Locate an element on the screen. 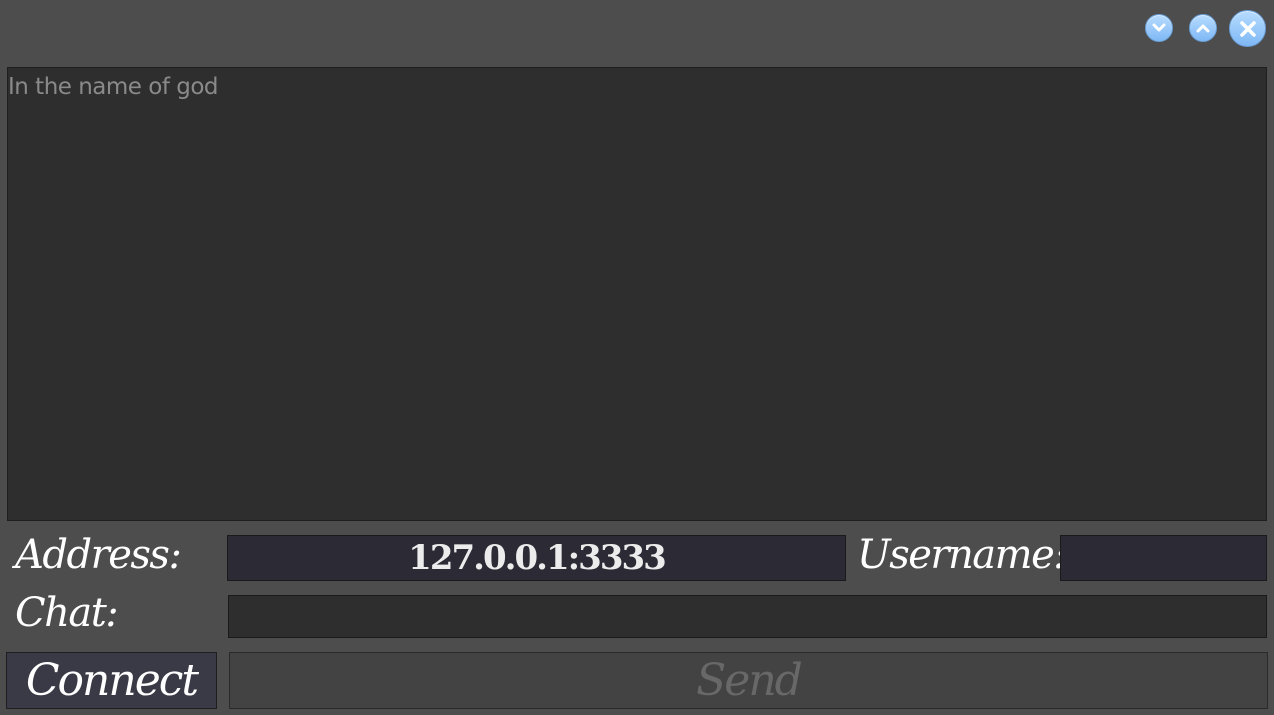 This screenshot has height=715, width=1274. chat-input is located at coordinates (747, 616).